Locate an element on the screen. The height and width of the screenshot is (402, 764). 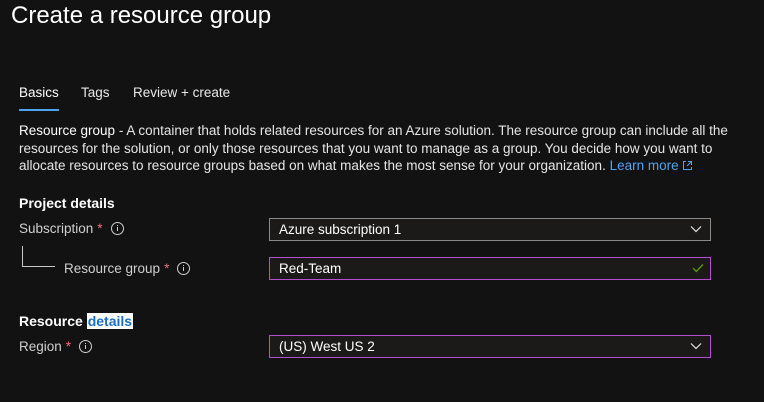
region-label: Region is located at coordinates (40, 346).